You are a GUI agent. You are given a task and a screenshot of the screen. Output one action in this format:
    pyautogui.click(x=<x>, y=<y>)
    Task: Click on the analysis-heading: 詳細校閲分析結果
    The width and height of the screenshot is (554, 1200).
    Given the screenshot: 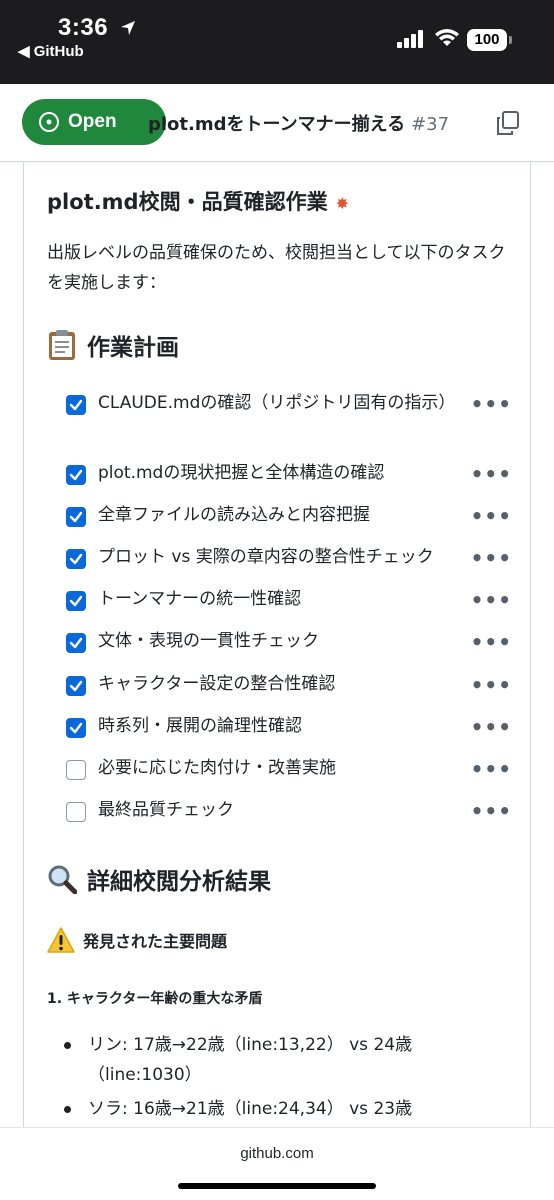 What is the action you would take?
    pyautogui.click(x=159, y=879)
    